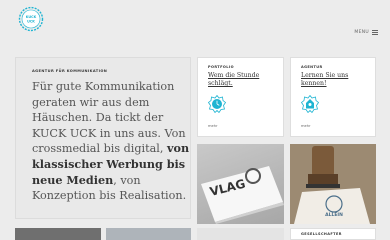 This screenshot has width=390, height=240. Describe the element at coordinates (310, 104) in the screenshot. I see `birdhouse-icon` at that location.